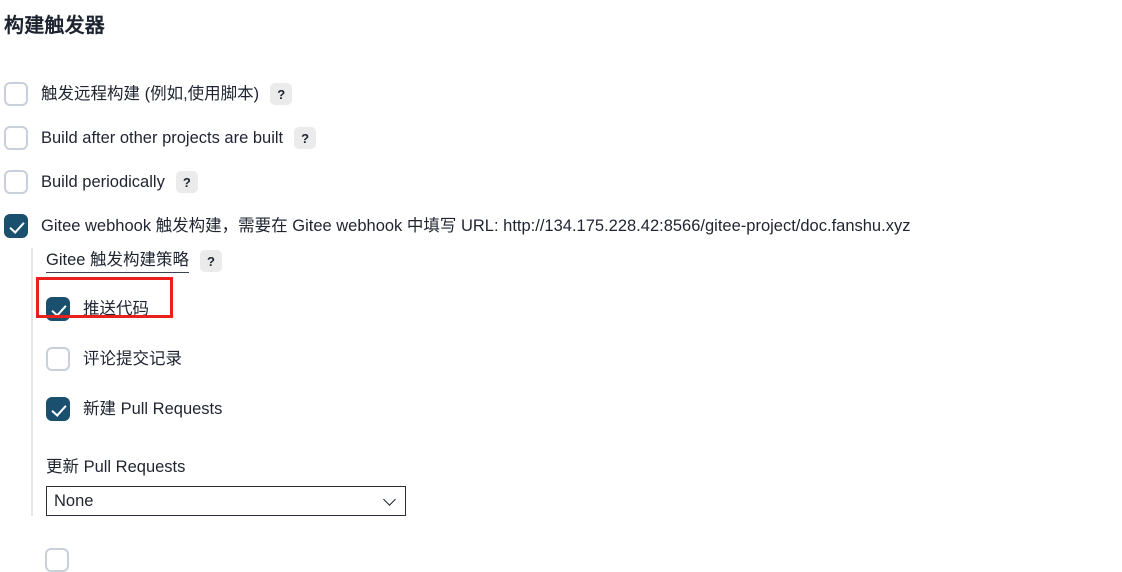 Image resolution: width=1122 pixels, height=572 pixels. What do you see at coordinates (57, 560) in the screenshot?
I see `checkbox-partial-below-fold` at bounding box center [57, 560].